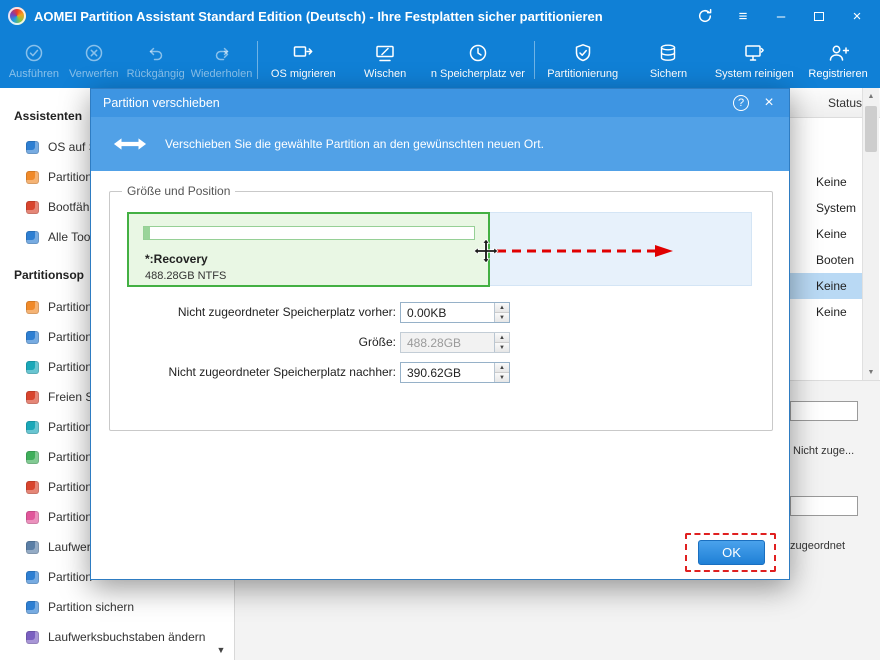 This screenshot has height=660, width=880. Describe the element at coordinates (668, 53) in the screenshot. I see `backup-icon` at that location.